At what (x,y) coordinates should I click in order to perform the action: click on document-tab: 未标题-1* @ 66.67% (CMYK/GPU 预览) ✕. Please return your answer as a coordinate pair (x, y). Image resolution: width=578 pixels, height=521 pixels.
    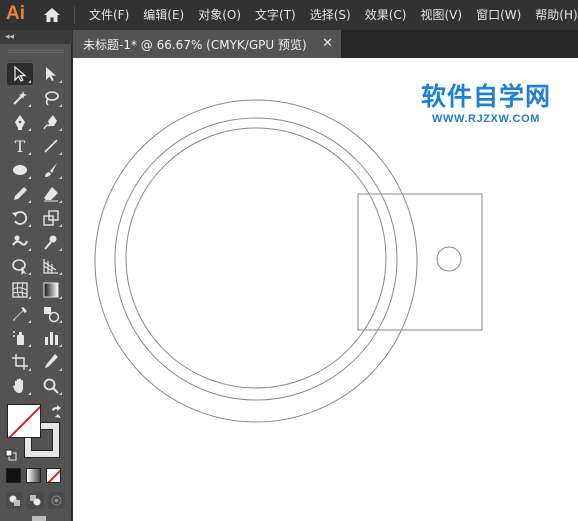
    Looking at the image, I should click on (207, 44).